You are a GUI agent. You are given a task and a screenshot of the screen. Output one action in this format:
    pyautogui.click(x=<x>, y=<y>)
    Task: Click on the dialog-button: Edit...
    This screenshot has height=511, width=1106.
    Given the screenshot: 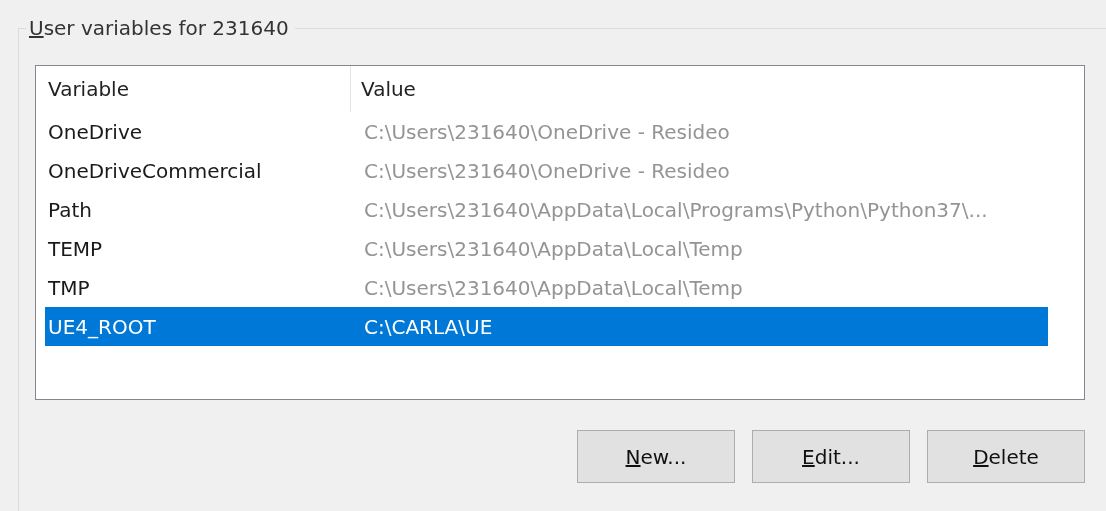 What is the action you would take?
    pyautogui.click(x=831, y=456)
    